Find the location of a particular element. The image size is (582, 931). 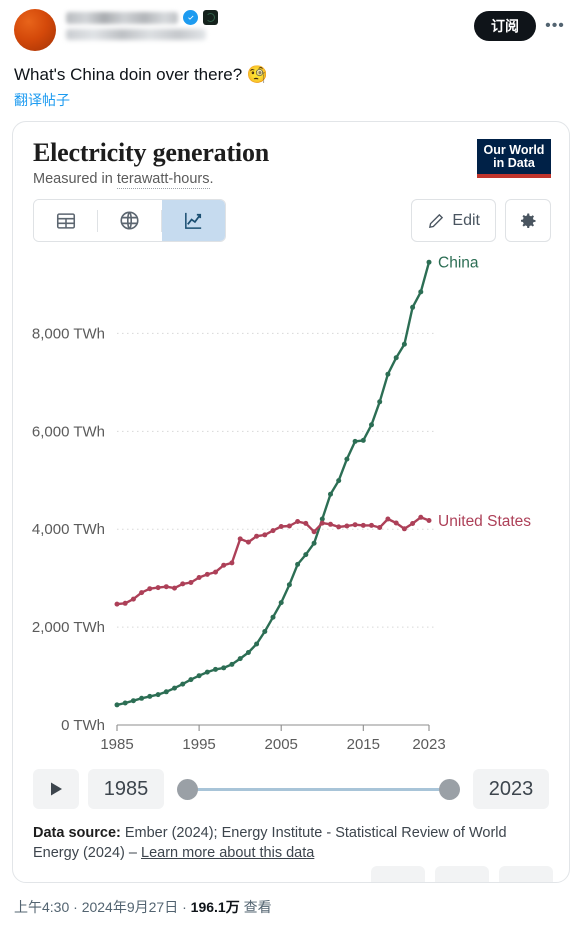

start-year-box: 1985 is located at coordinates (126, 789).